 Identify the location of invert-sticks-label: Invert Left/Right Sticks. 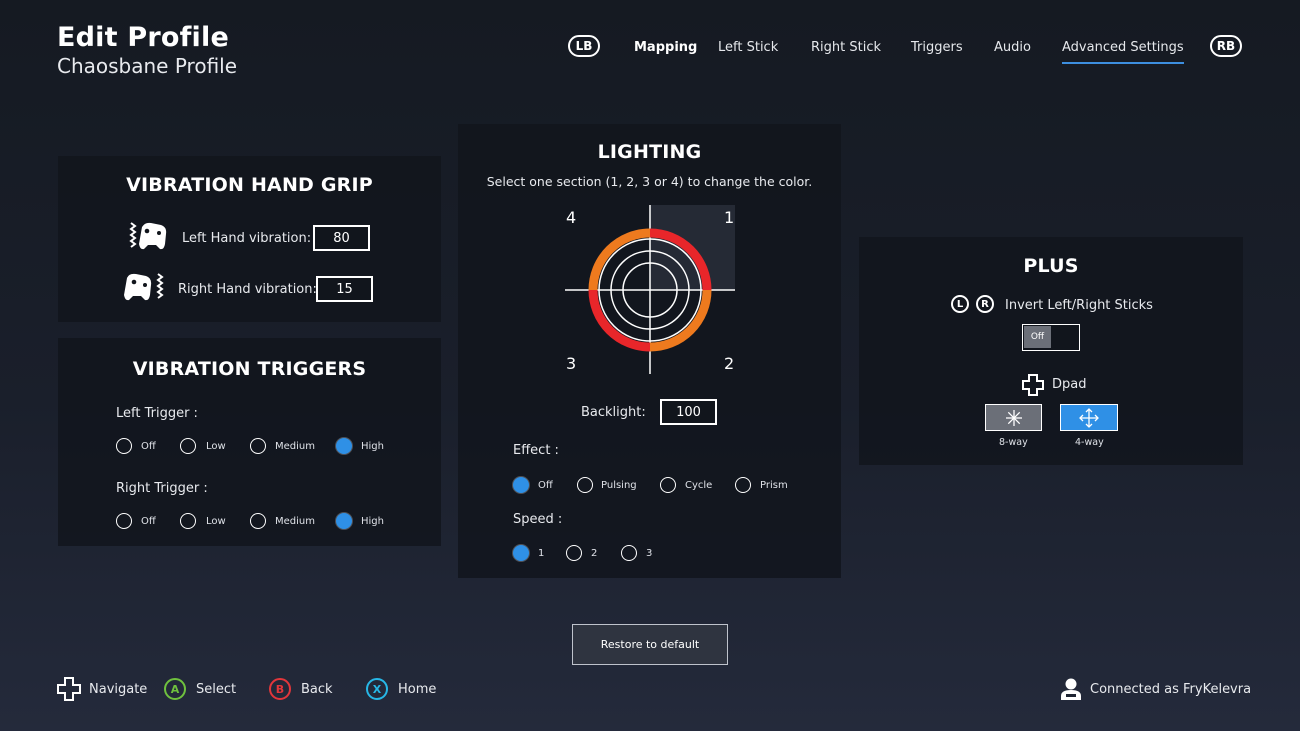
(1079, 305).